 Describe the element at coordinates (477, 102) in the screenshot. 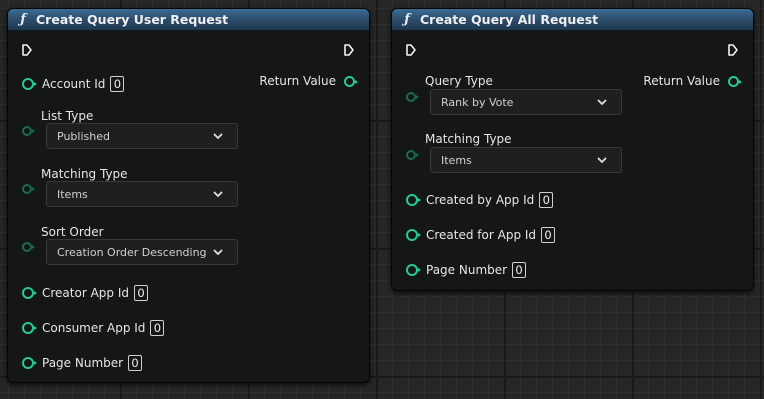

I see `query-type-value: Rank by Vote` at that location.